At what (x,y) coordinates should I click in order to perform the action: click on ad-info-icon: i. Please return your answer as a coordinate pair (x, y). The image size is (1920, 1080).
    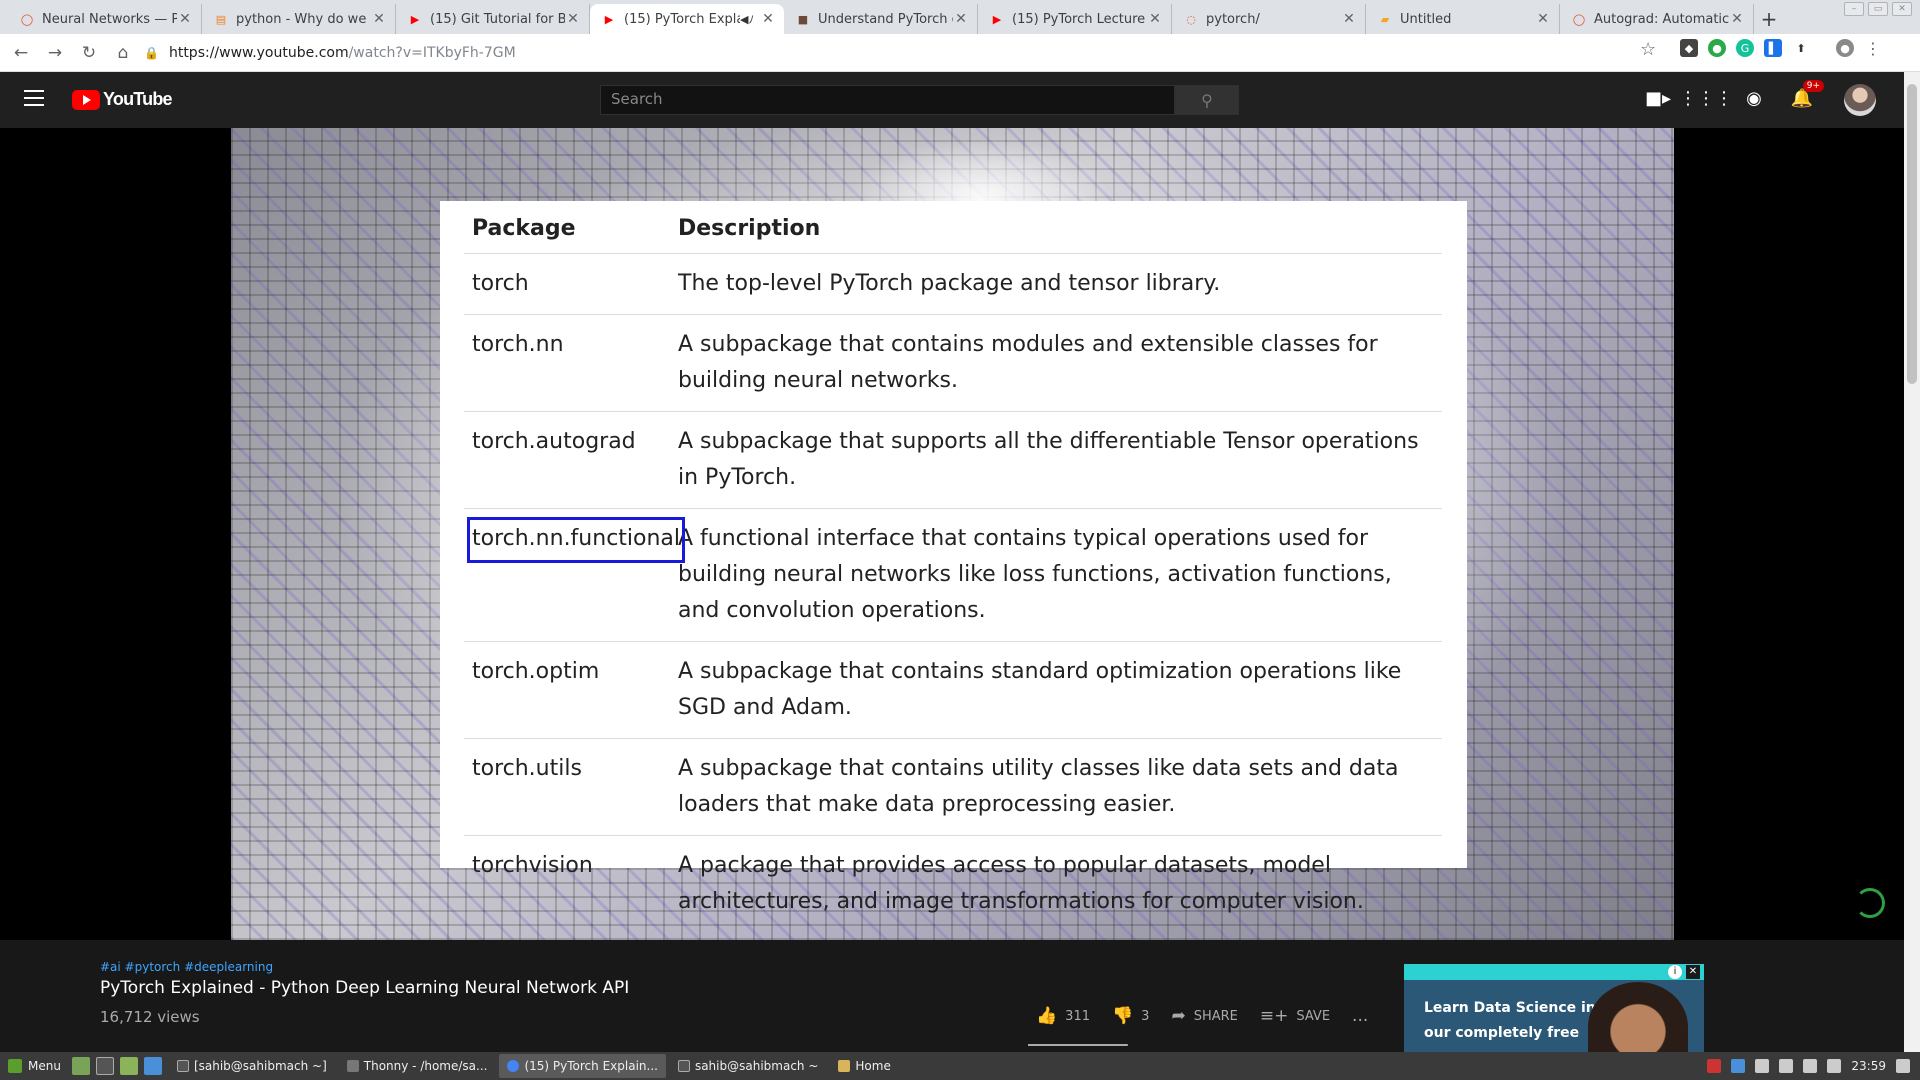
    Looking at the image, I should click on (1675, 972).